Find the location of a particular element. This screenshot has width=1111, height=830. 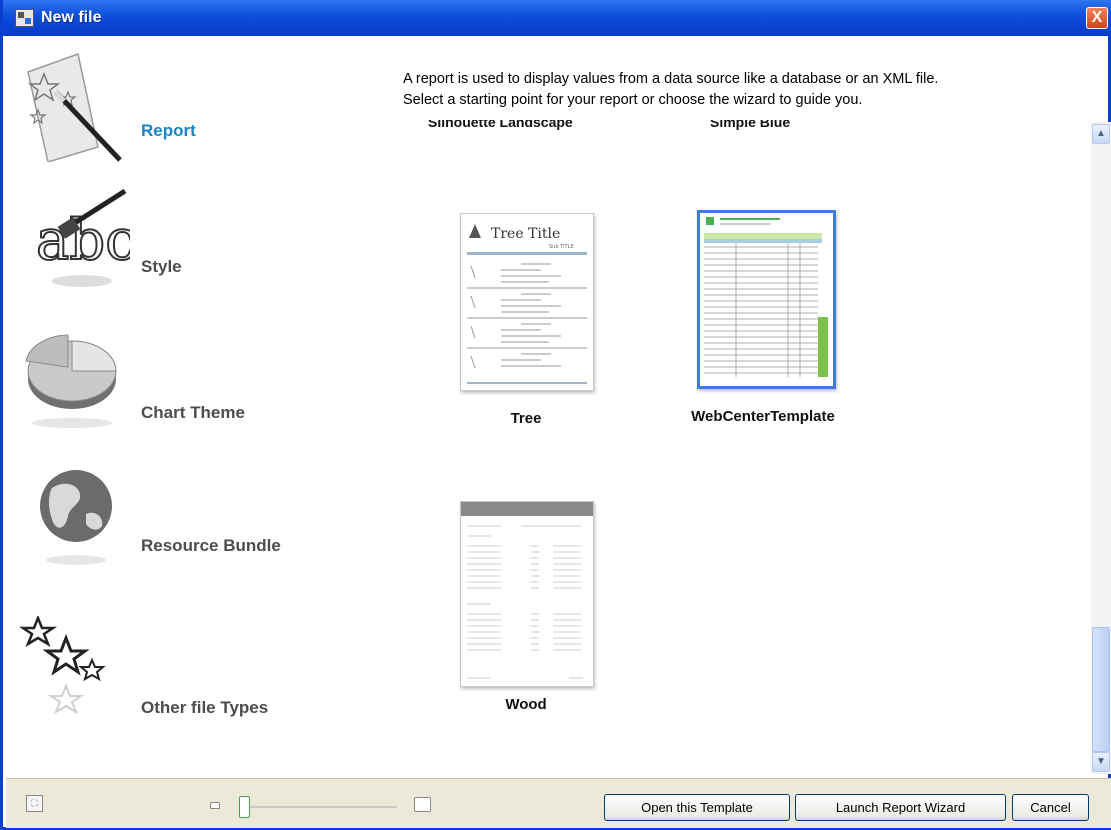

template-tree-thumbnail: Tree Title Sub TITLE is located at coordinates (527, 302).